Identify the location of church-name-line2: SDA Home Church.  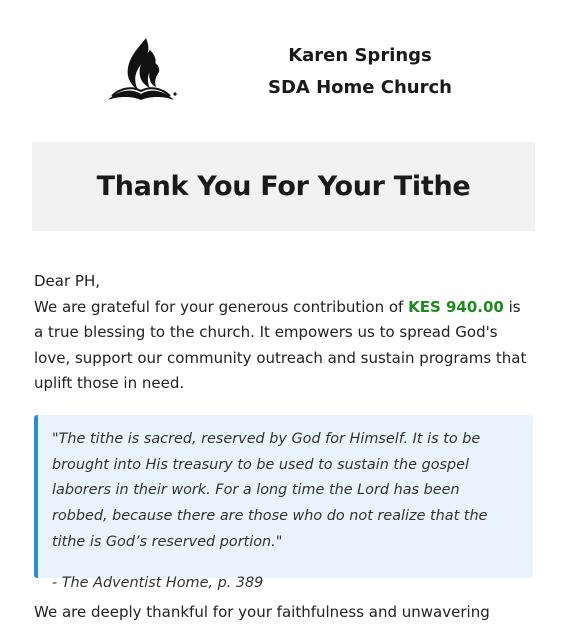
(360, 87).